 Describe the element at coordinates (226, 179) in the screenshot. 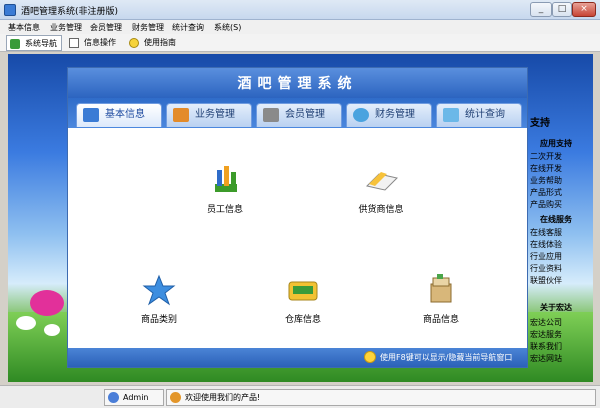

I see `employee-icon` at that location.